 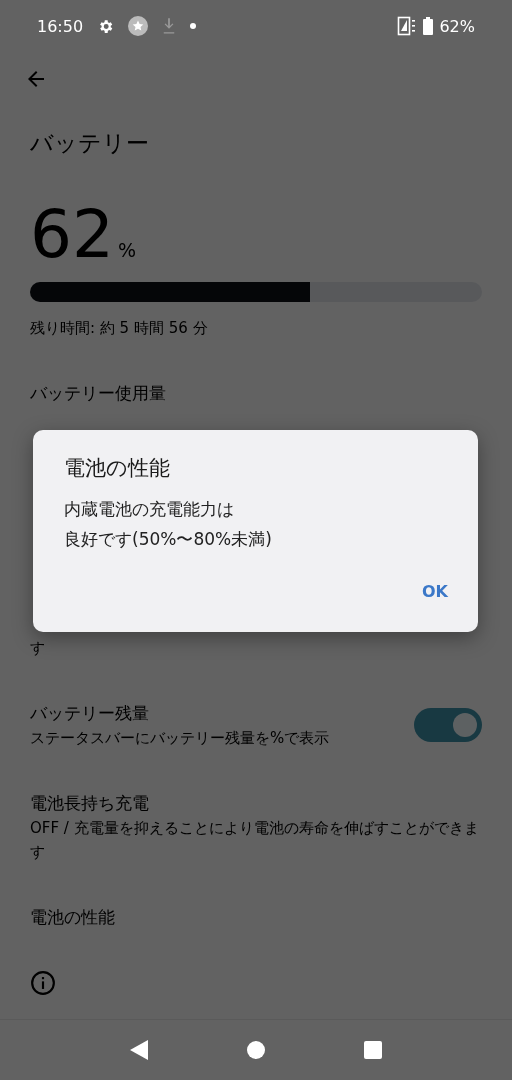 I want to click on setting-summary: ステータスバーにバッテリー残量を%で表示, so click(x=180, y=738).